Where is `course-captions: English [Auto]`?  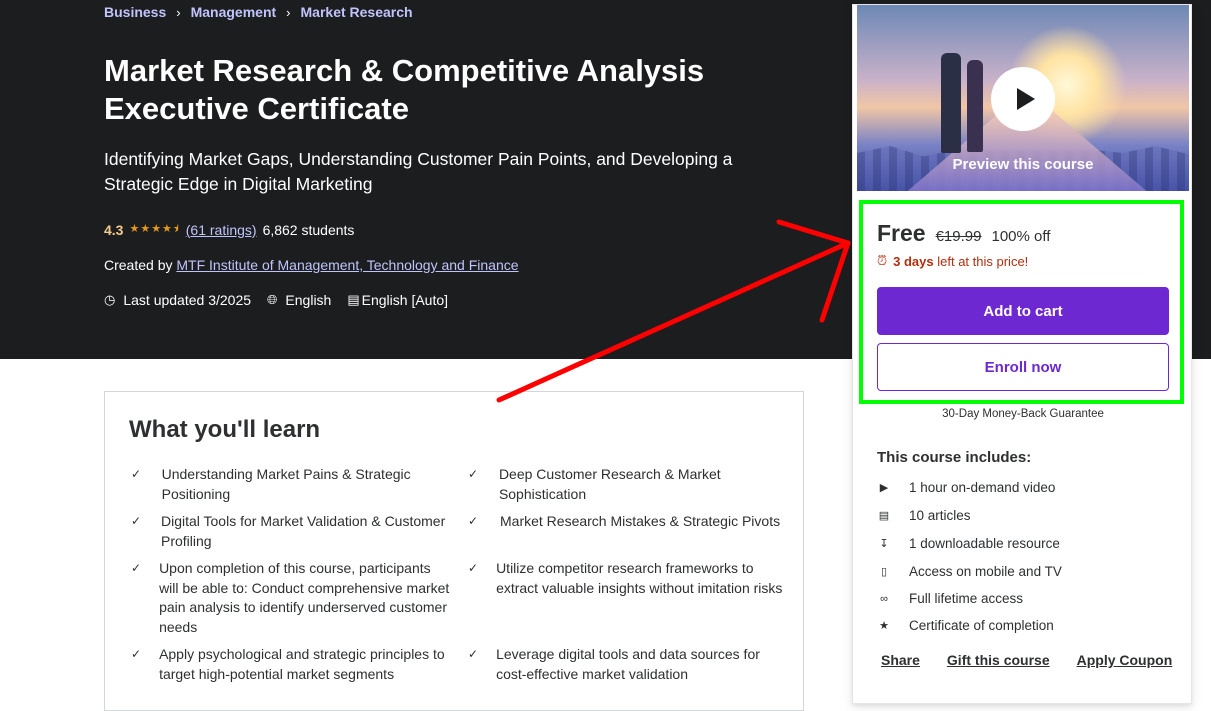
course-captions: English [Auto] is located at coordinates (405, 300).